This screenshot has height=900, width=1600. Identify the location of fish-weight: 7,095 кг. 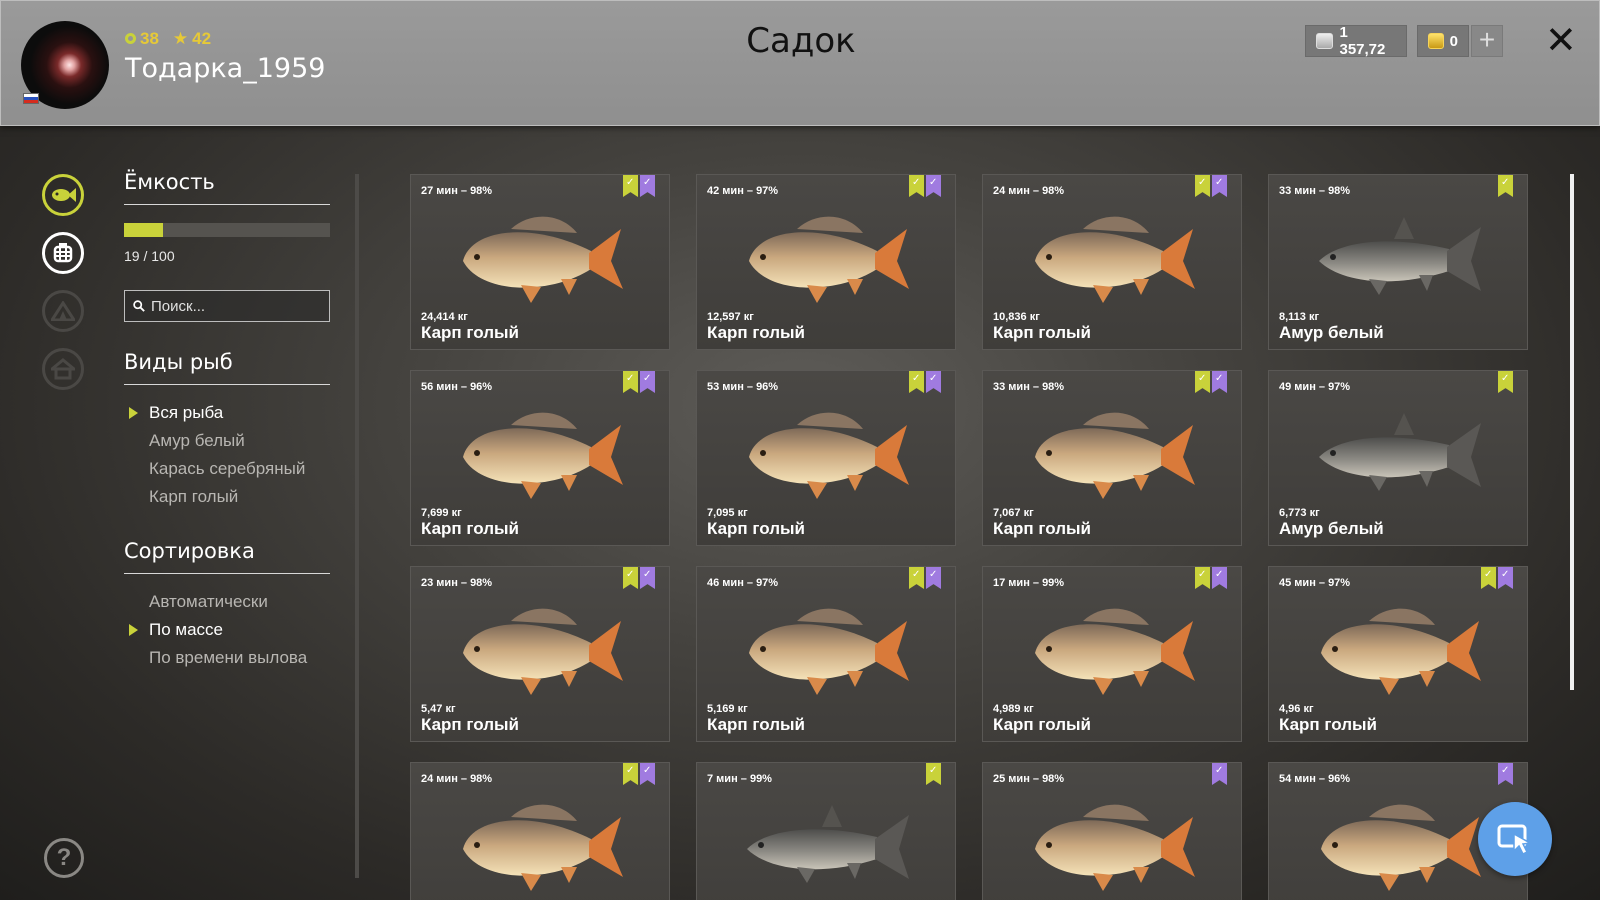
(727, 513).